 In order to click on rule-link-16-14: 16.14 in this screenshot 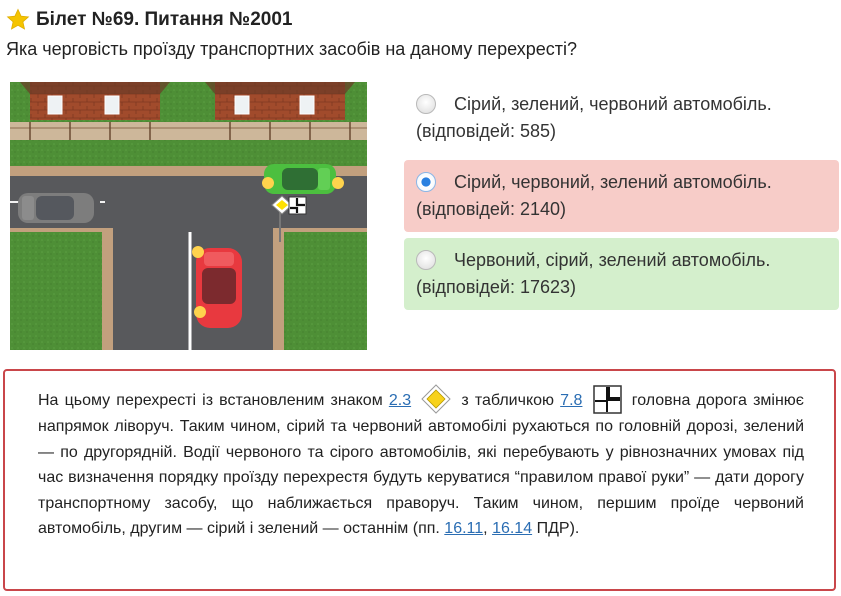, I will do `click(512, 528)`.